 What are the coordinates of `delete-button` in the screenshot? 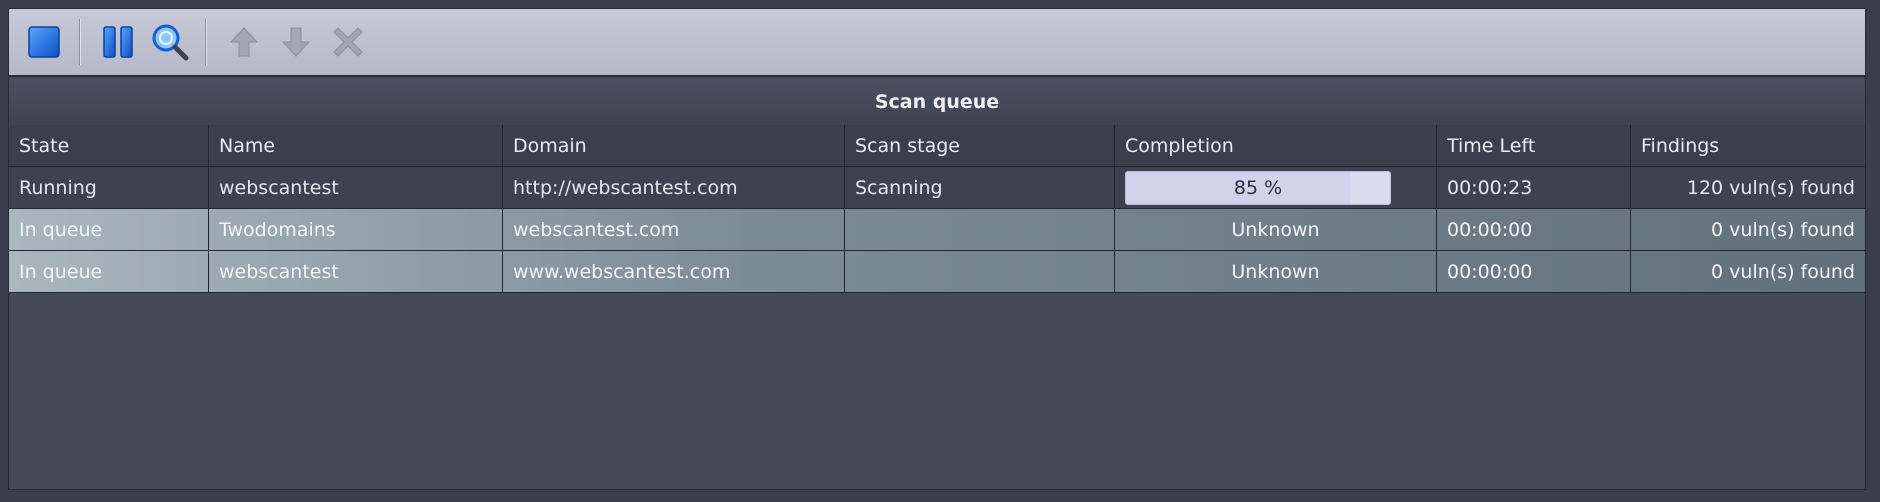 It's located at (348, 42).